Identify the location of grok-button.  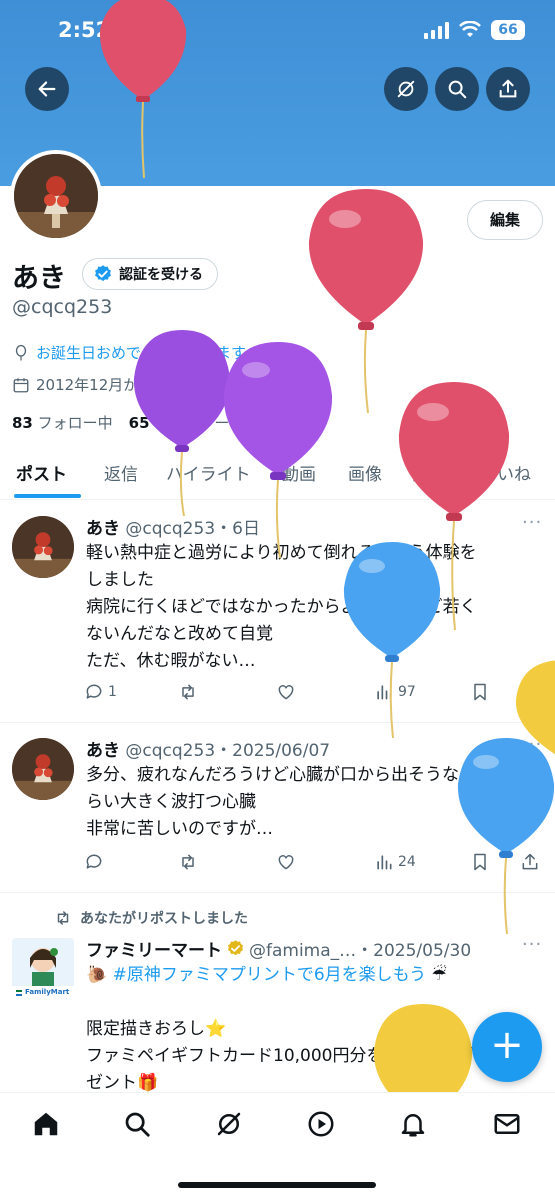
(406, 89).